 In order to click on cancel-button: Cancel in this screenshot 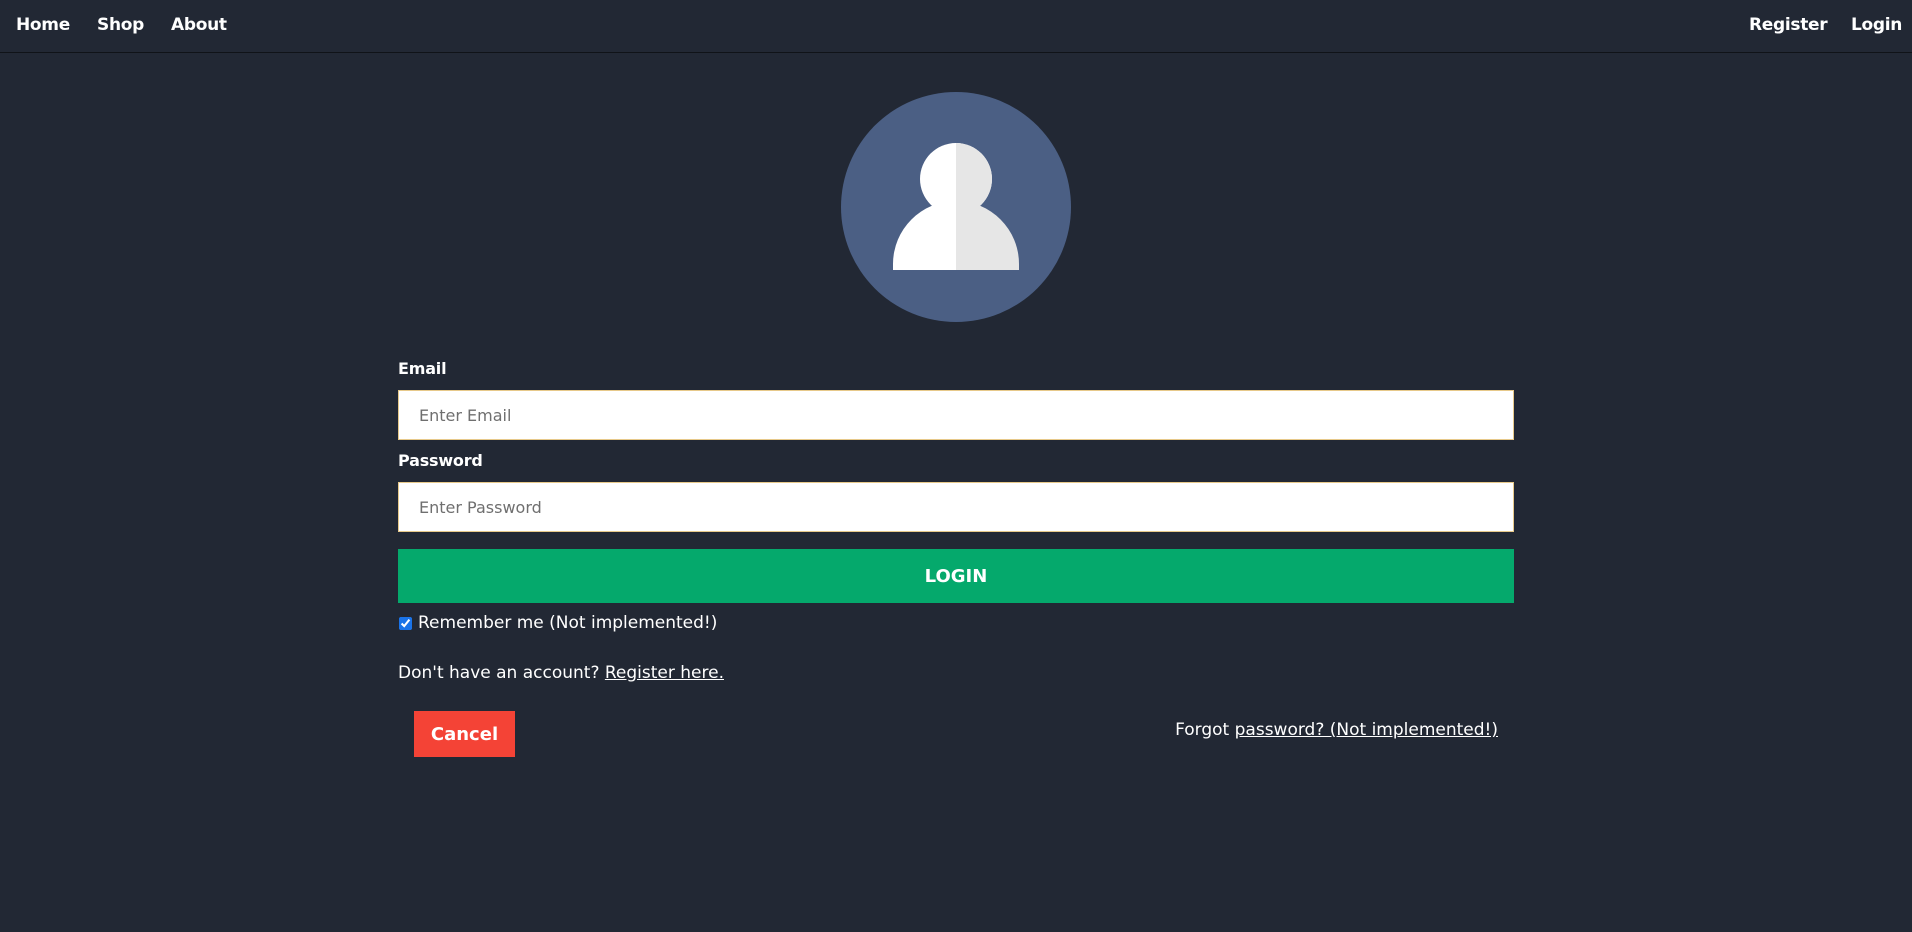, I will do `click(464, 734)`.